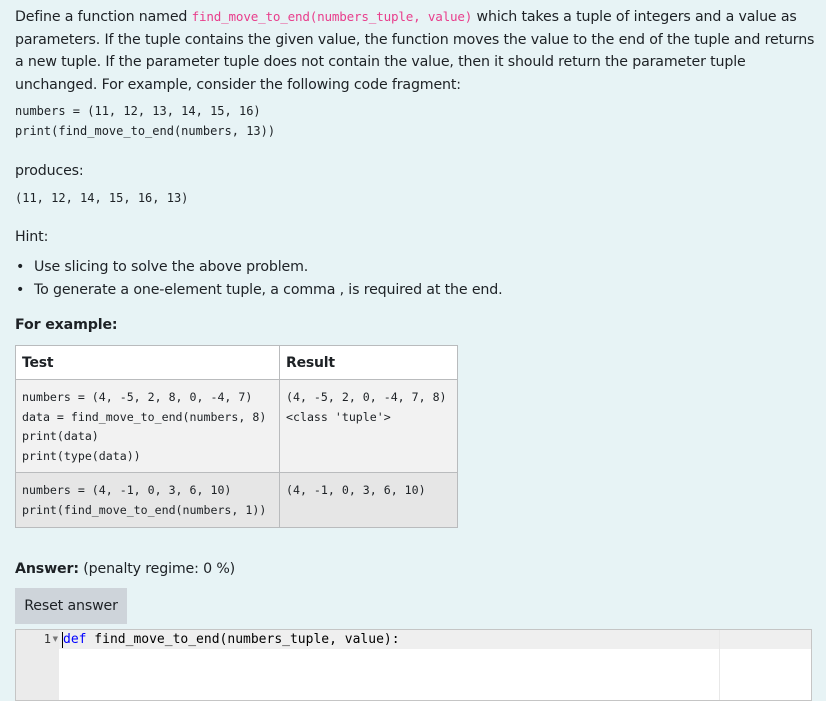 Image resolution: width=826 pixels, height=701 pixels. Describe the element at coordinates (103, 17) in the screenshot. I see `intro-text-start: Define a function named` at that location.